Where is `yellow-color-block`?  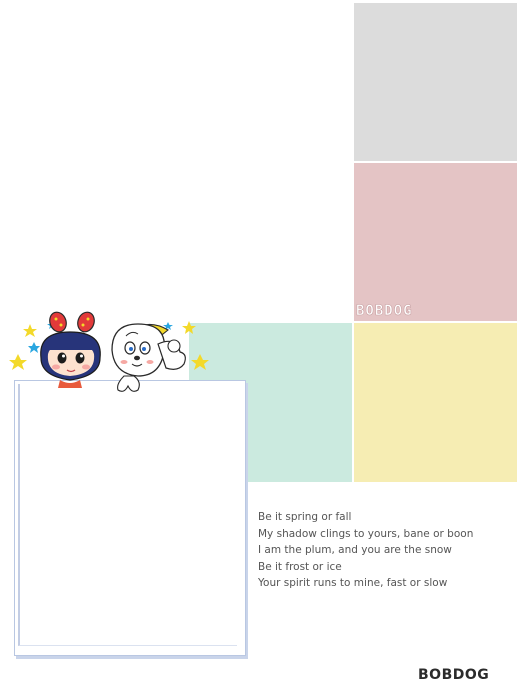 yellow-color-block is located at coordinates (435, 402).